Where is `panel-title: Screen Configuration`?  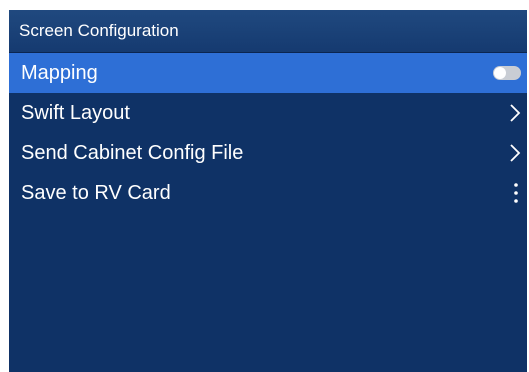
panel-title: Screen Configuration is located at coordinates (99, 30).